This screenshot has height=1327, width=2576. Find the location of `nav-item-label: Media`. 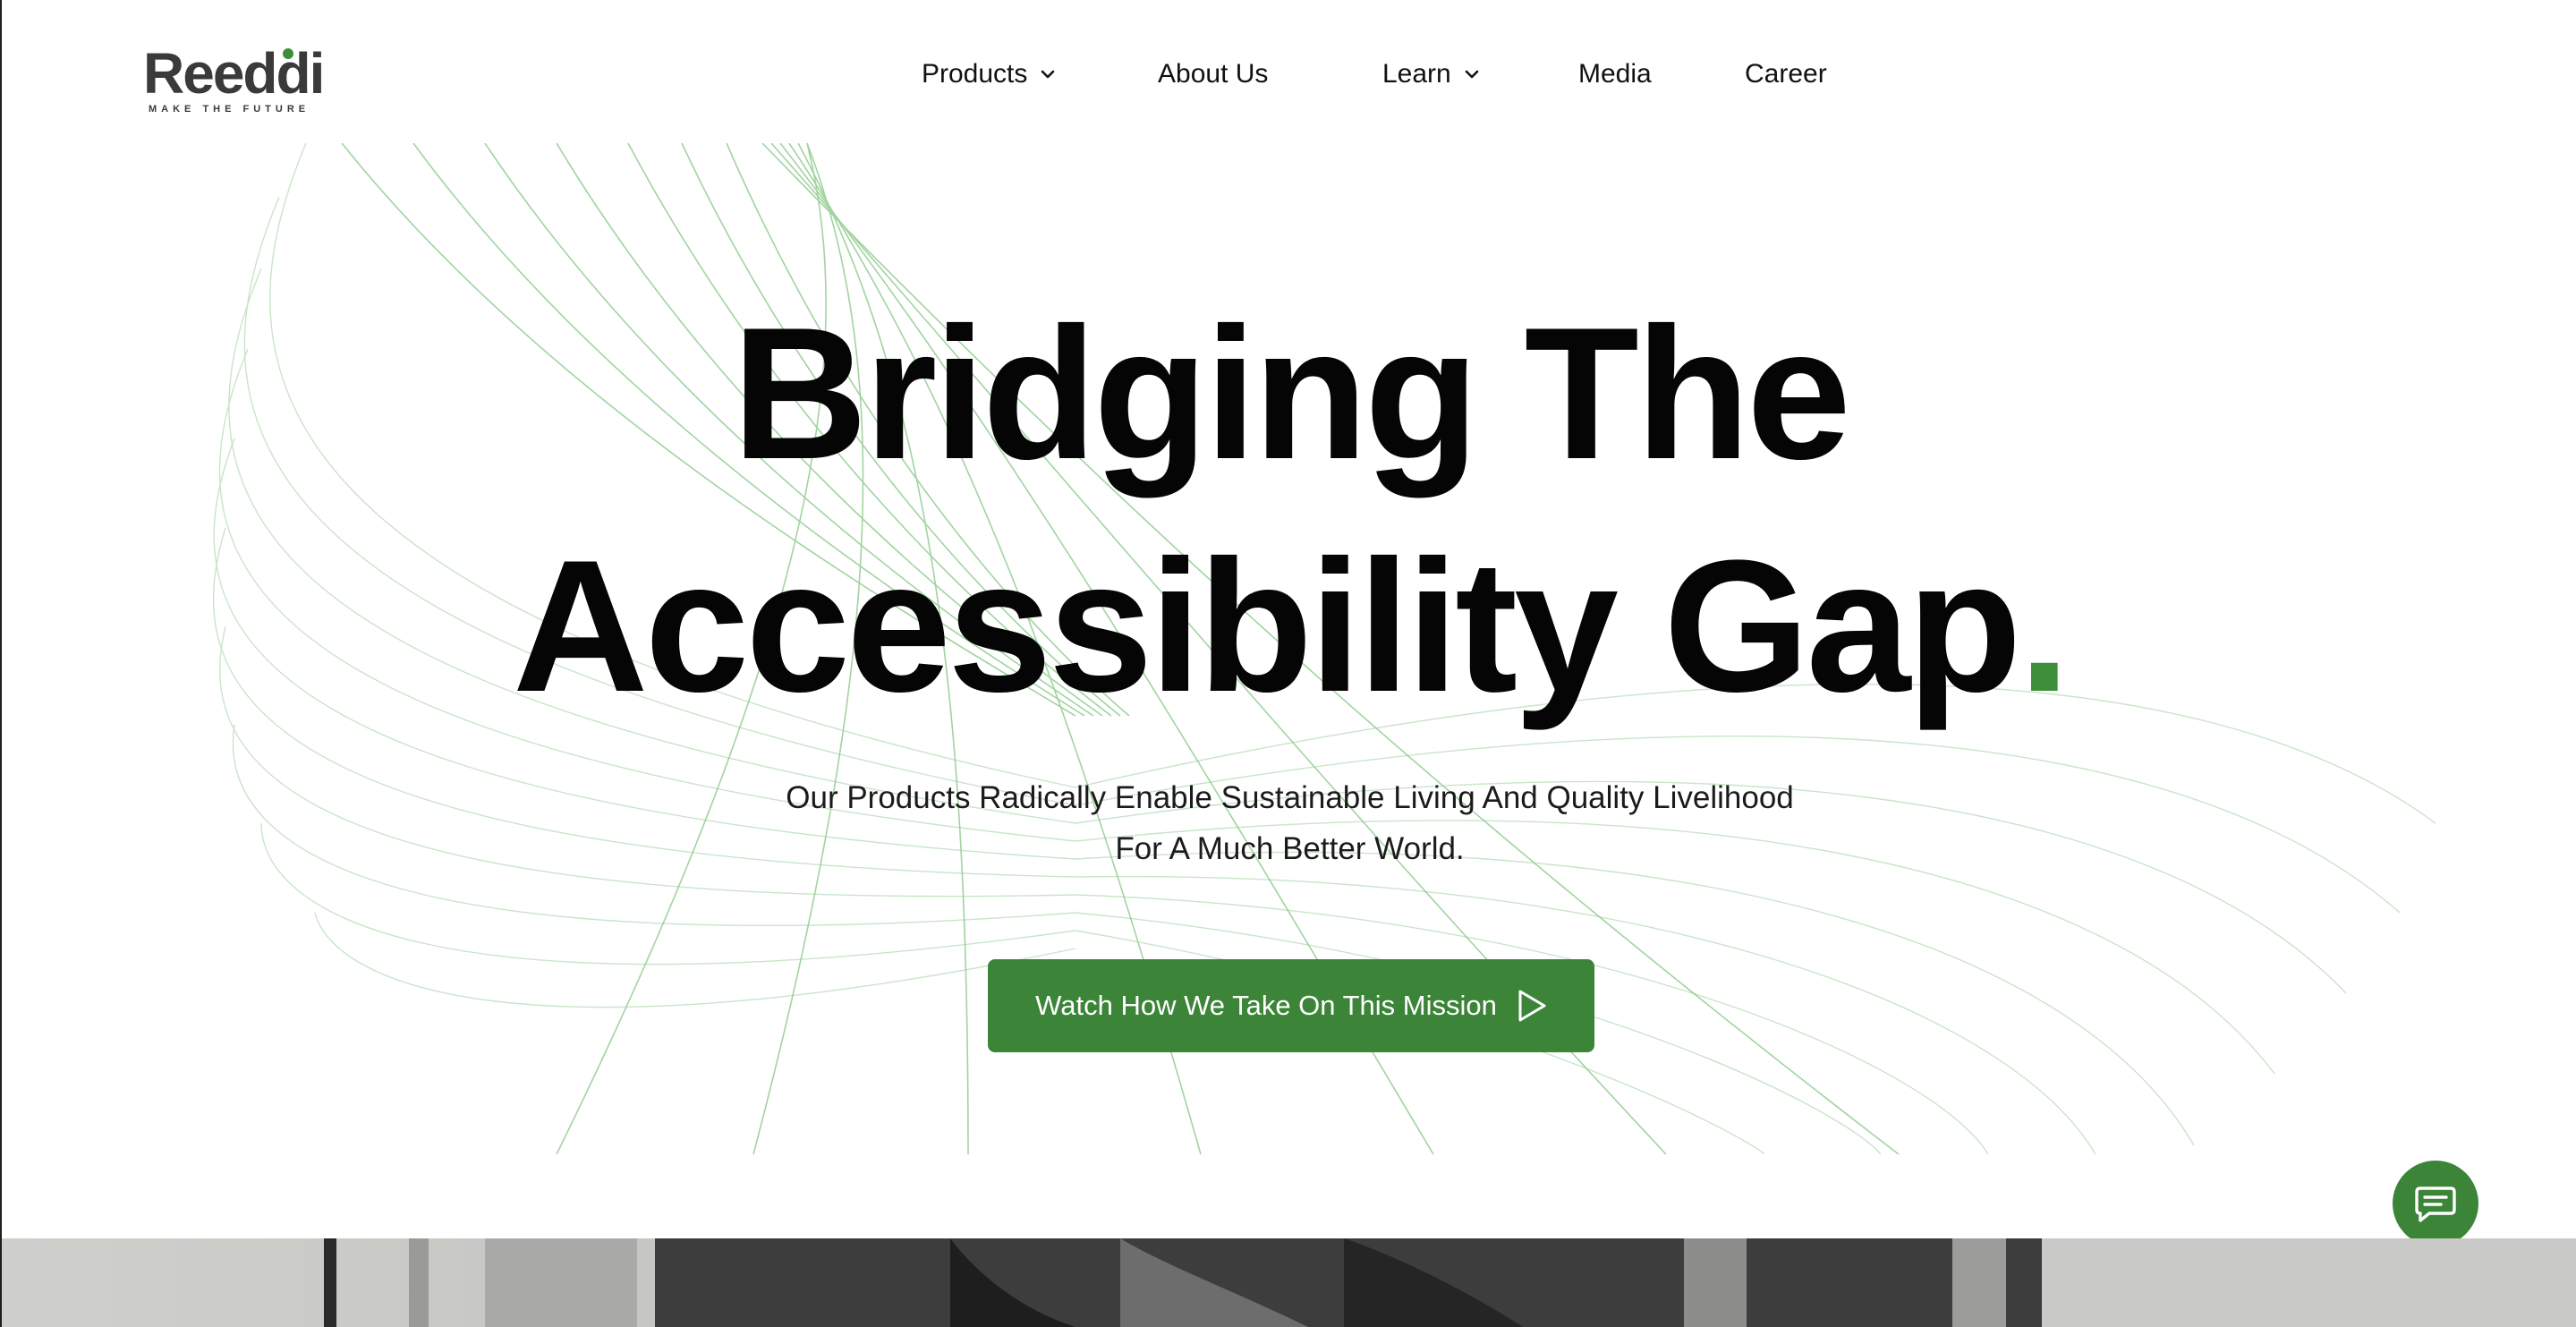

nav-item-label: Media is located at coordinates (1615, 74).